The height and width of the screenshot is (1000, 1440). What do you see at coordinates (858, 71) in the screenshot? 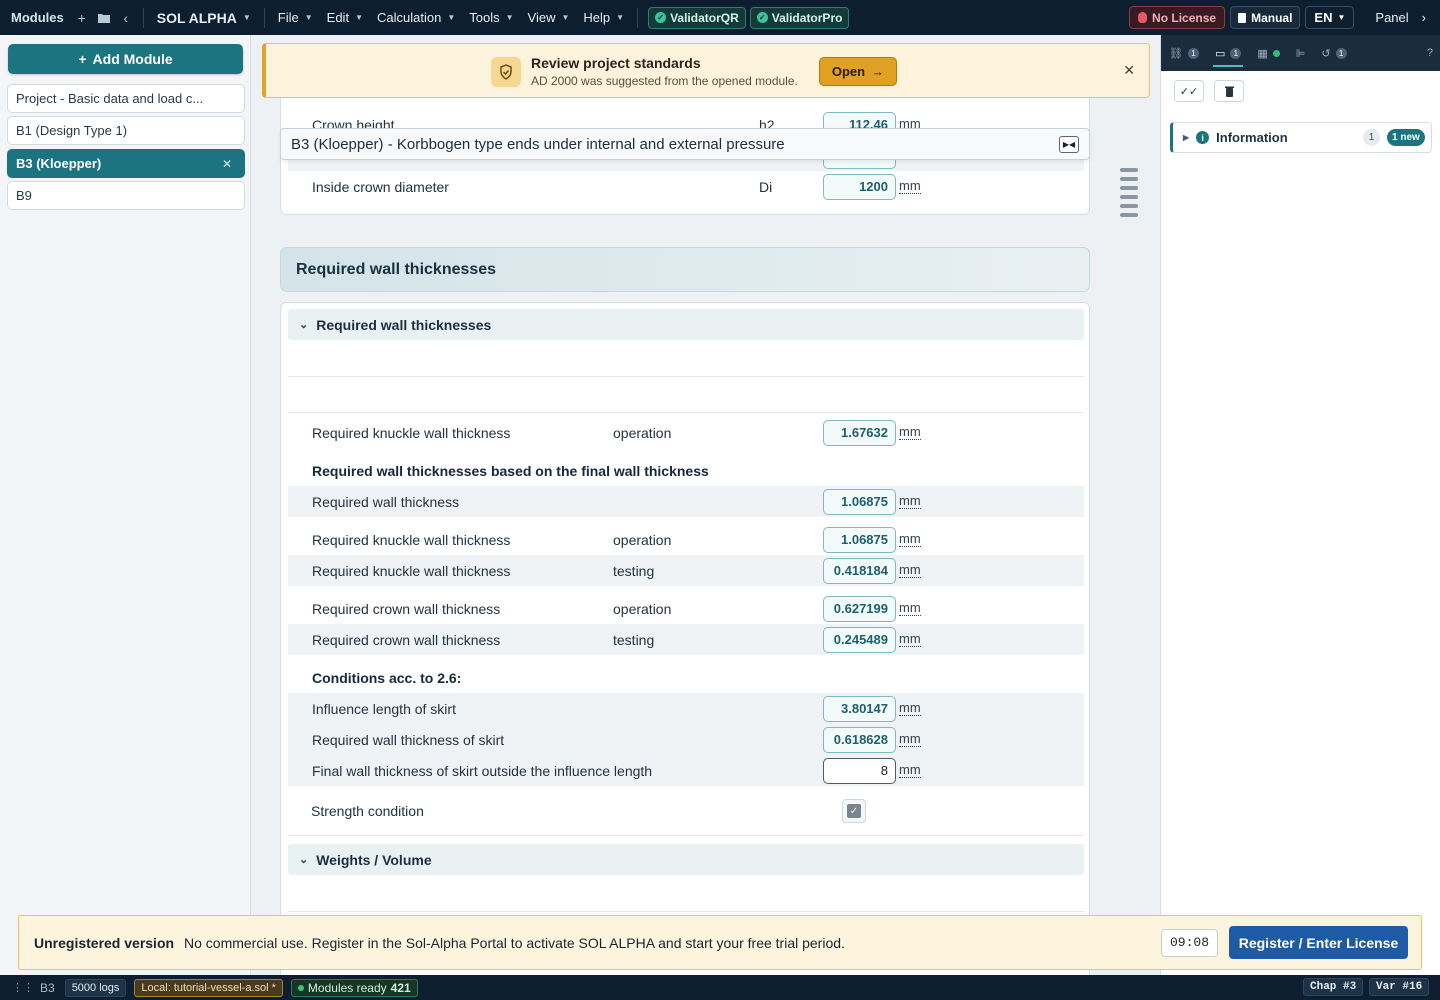
I see `open-button: Open →` at bounding box center [858, 71].